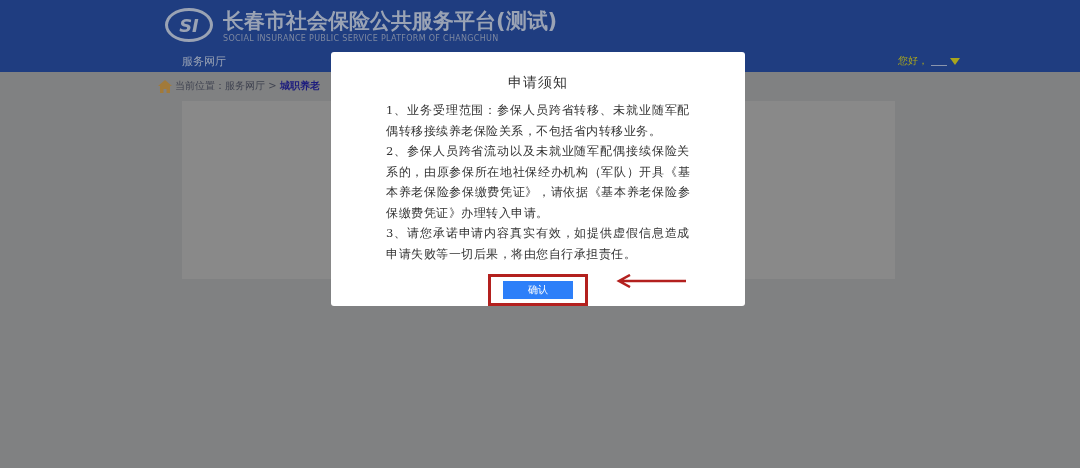 The width and height of the screenshot is (1080, 468). Describe the element at coordinates (204, 61) in the screenshot. I see `nav-link: 服务网厅` at that location.